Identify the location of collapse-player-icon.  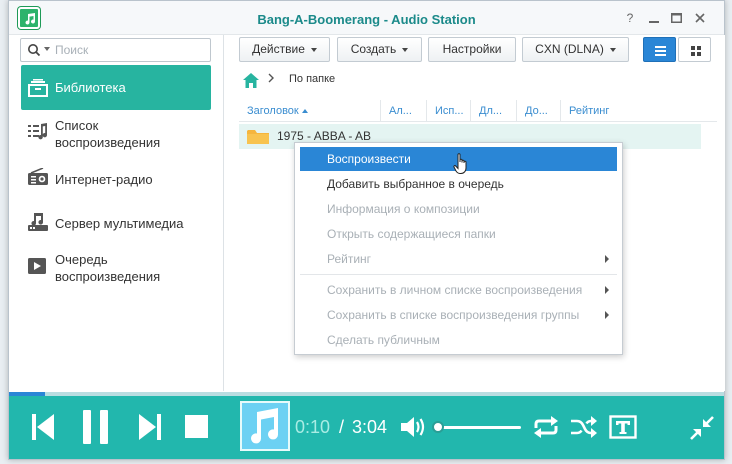
(702, 429).